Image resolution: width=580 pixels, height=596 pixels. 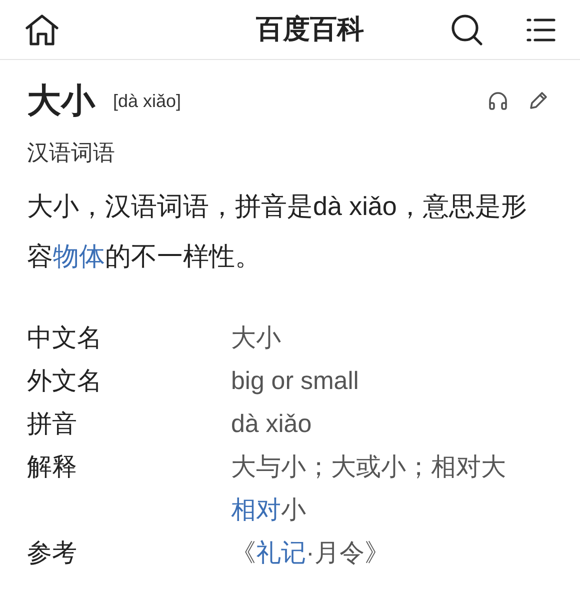 What do you see at coordinates (65, 381) in the screenshot?
I see `field-label: 外文名` at bounding box center [65, 381].